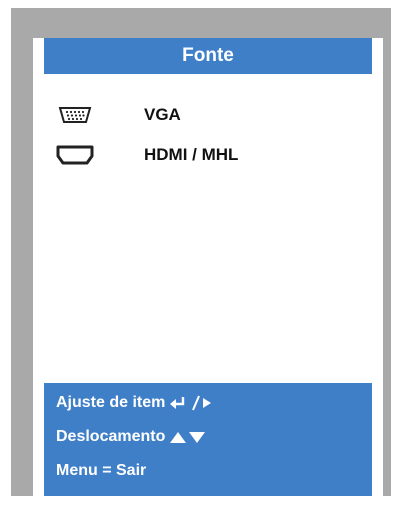  I want to click on help-menu-exit: Menu = Sair, so click(101, 471).